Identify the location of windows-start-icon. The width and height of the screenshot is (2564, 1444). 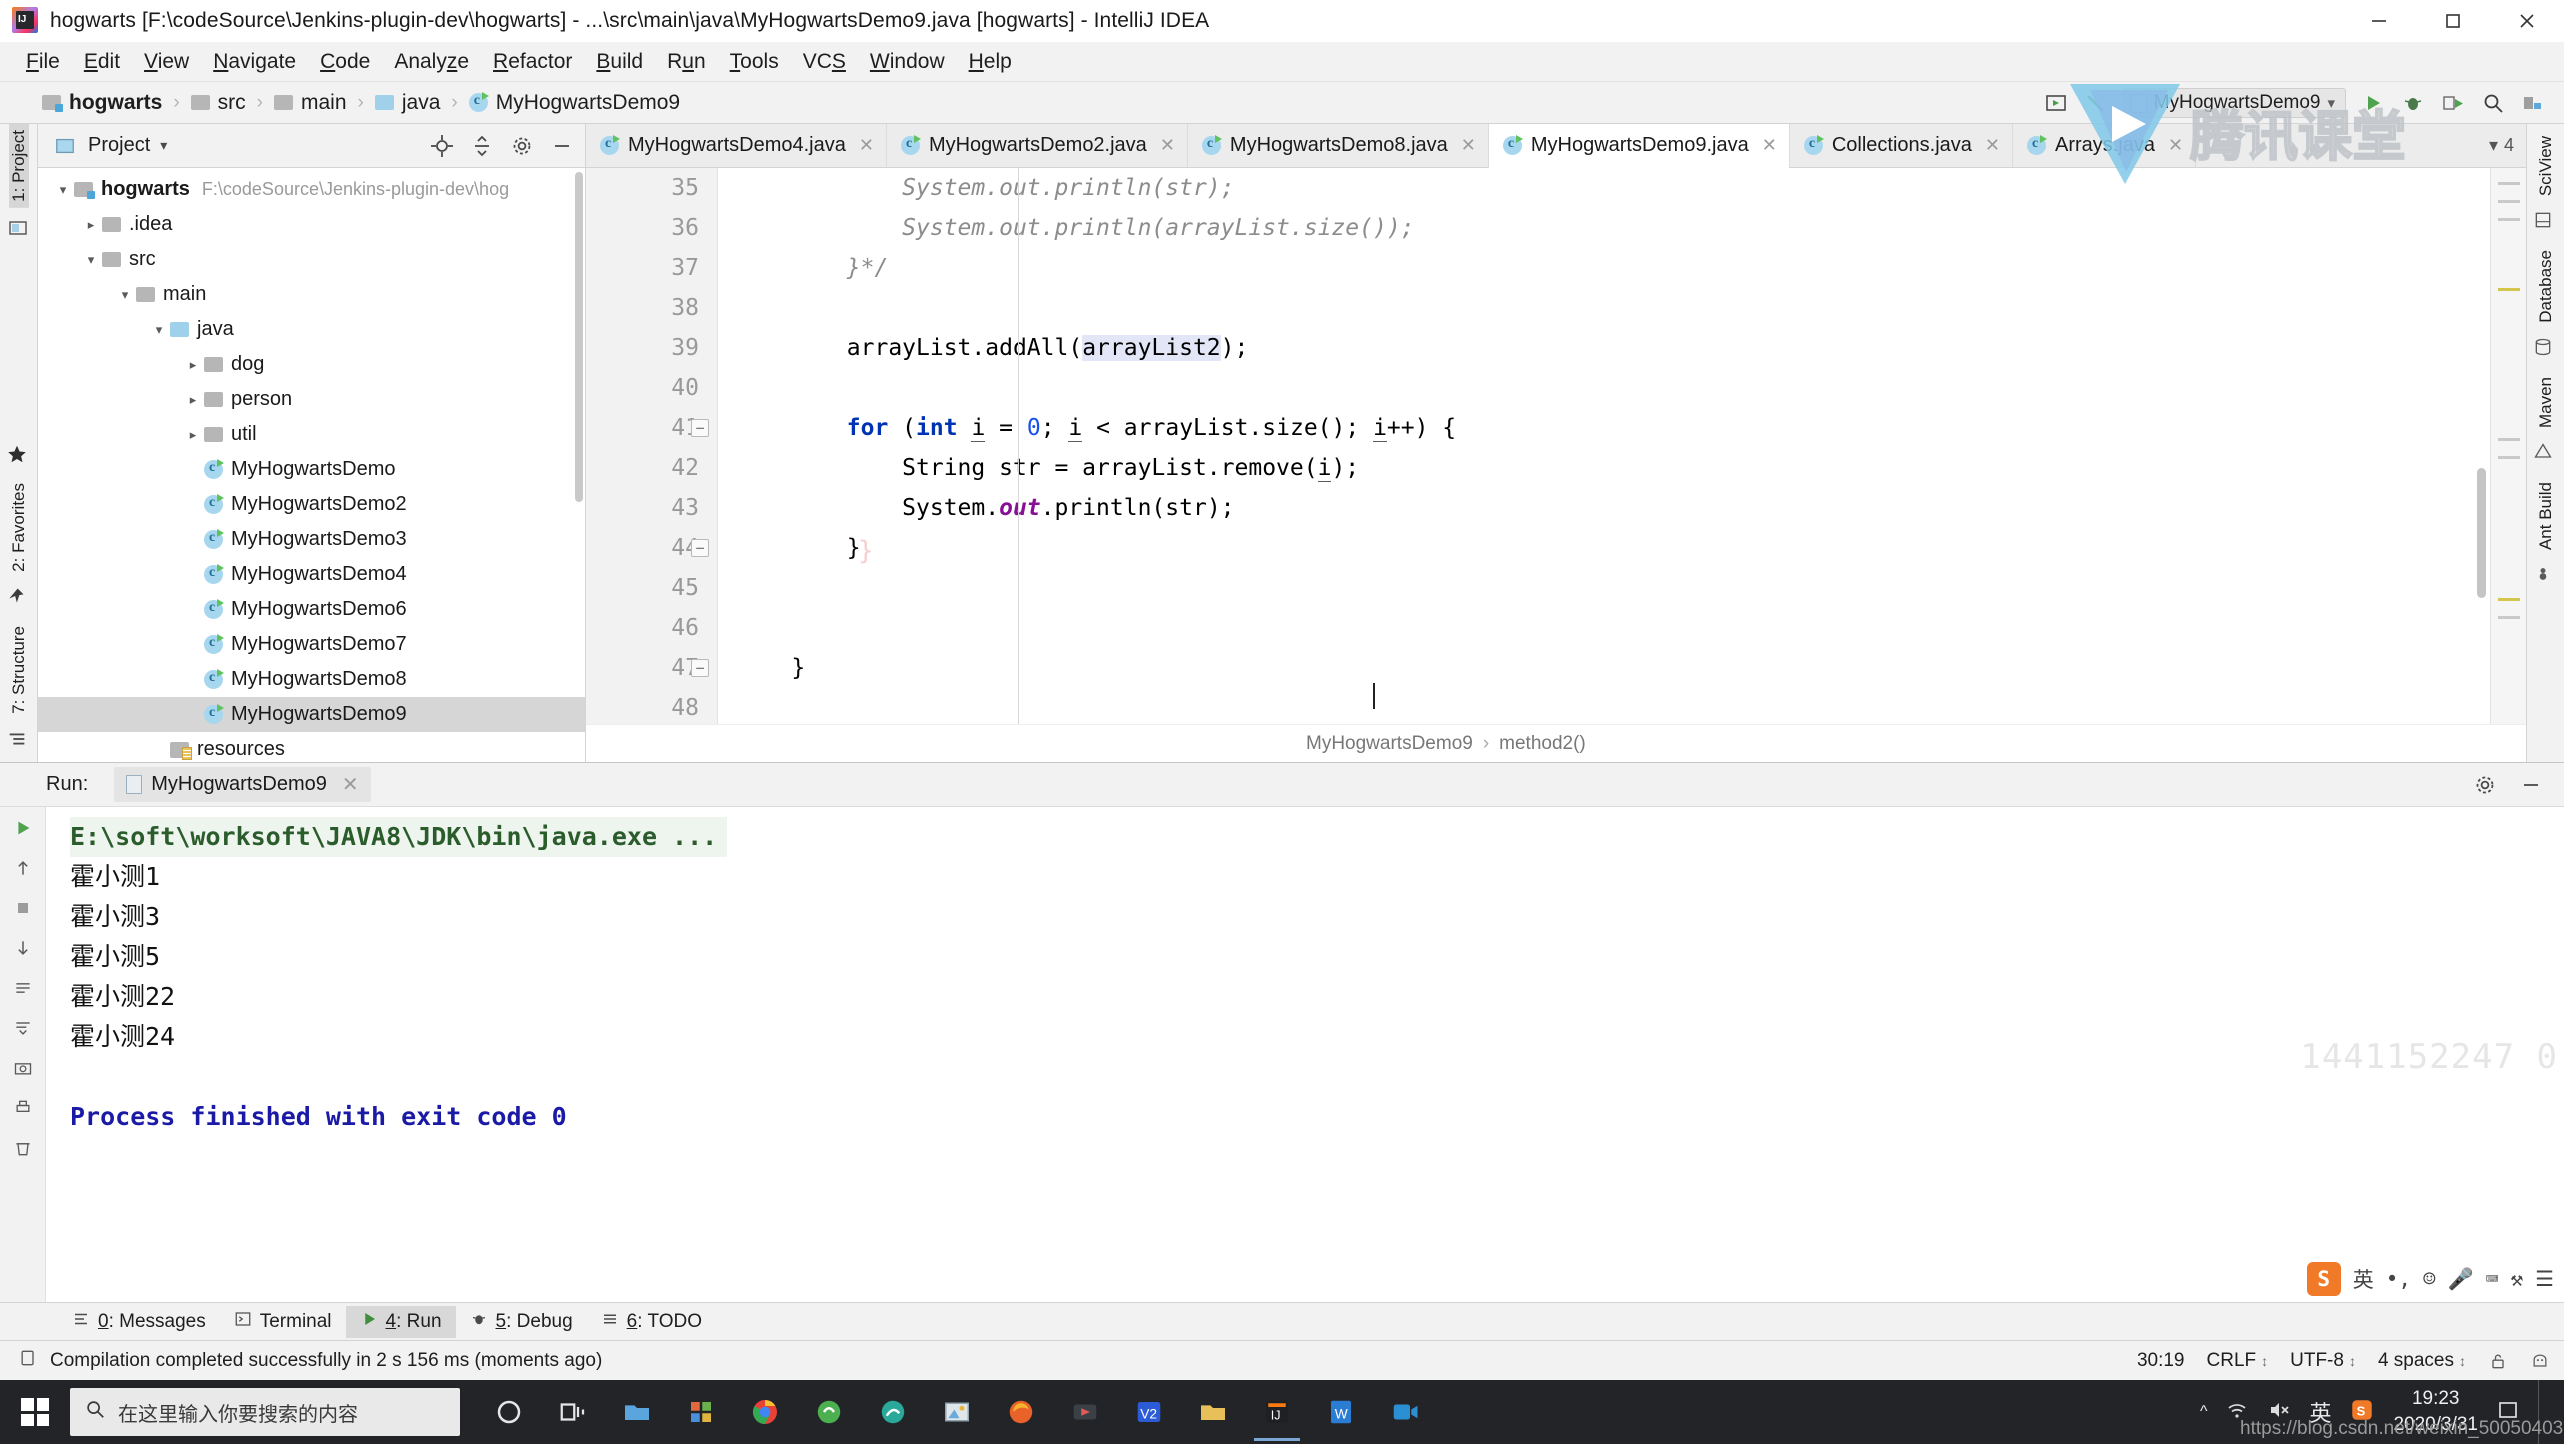
(35, 1412).